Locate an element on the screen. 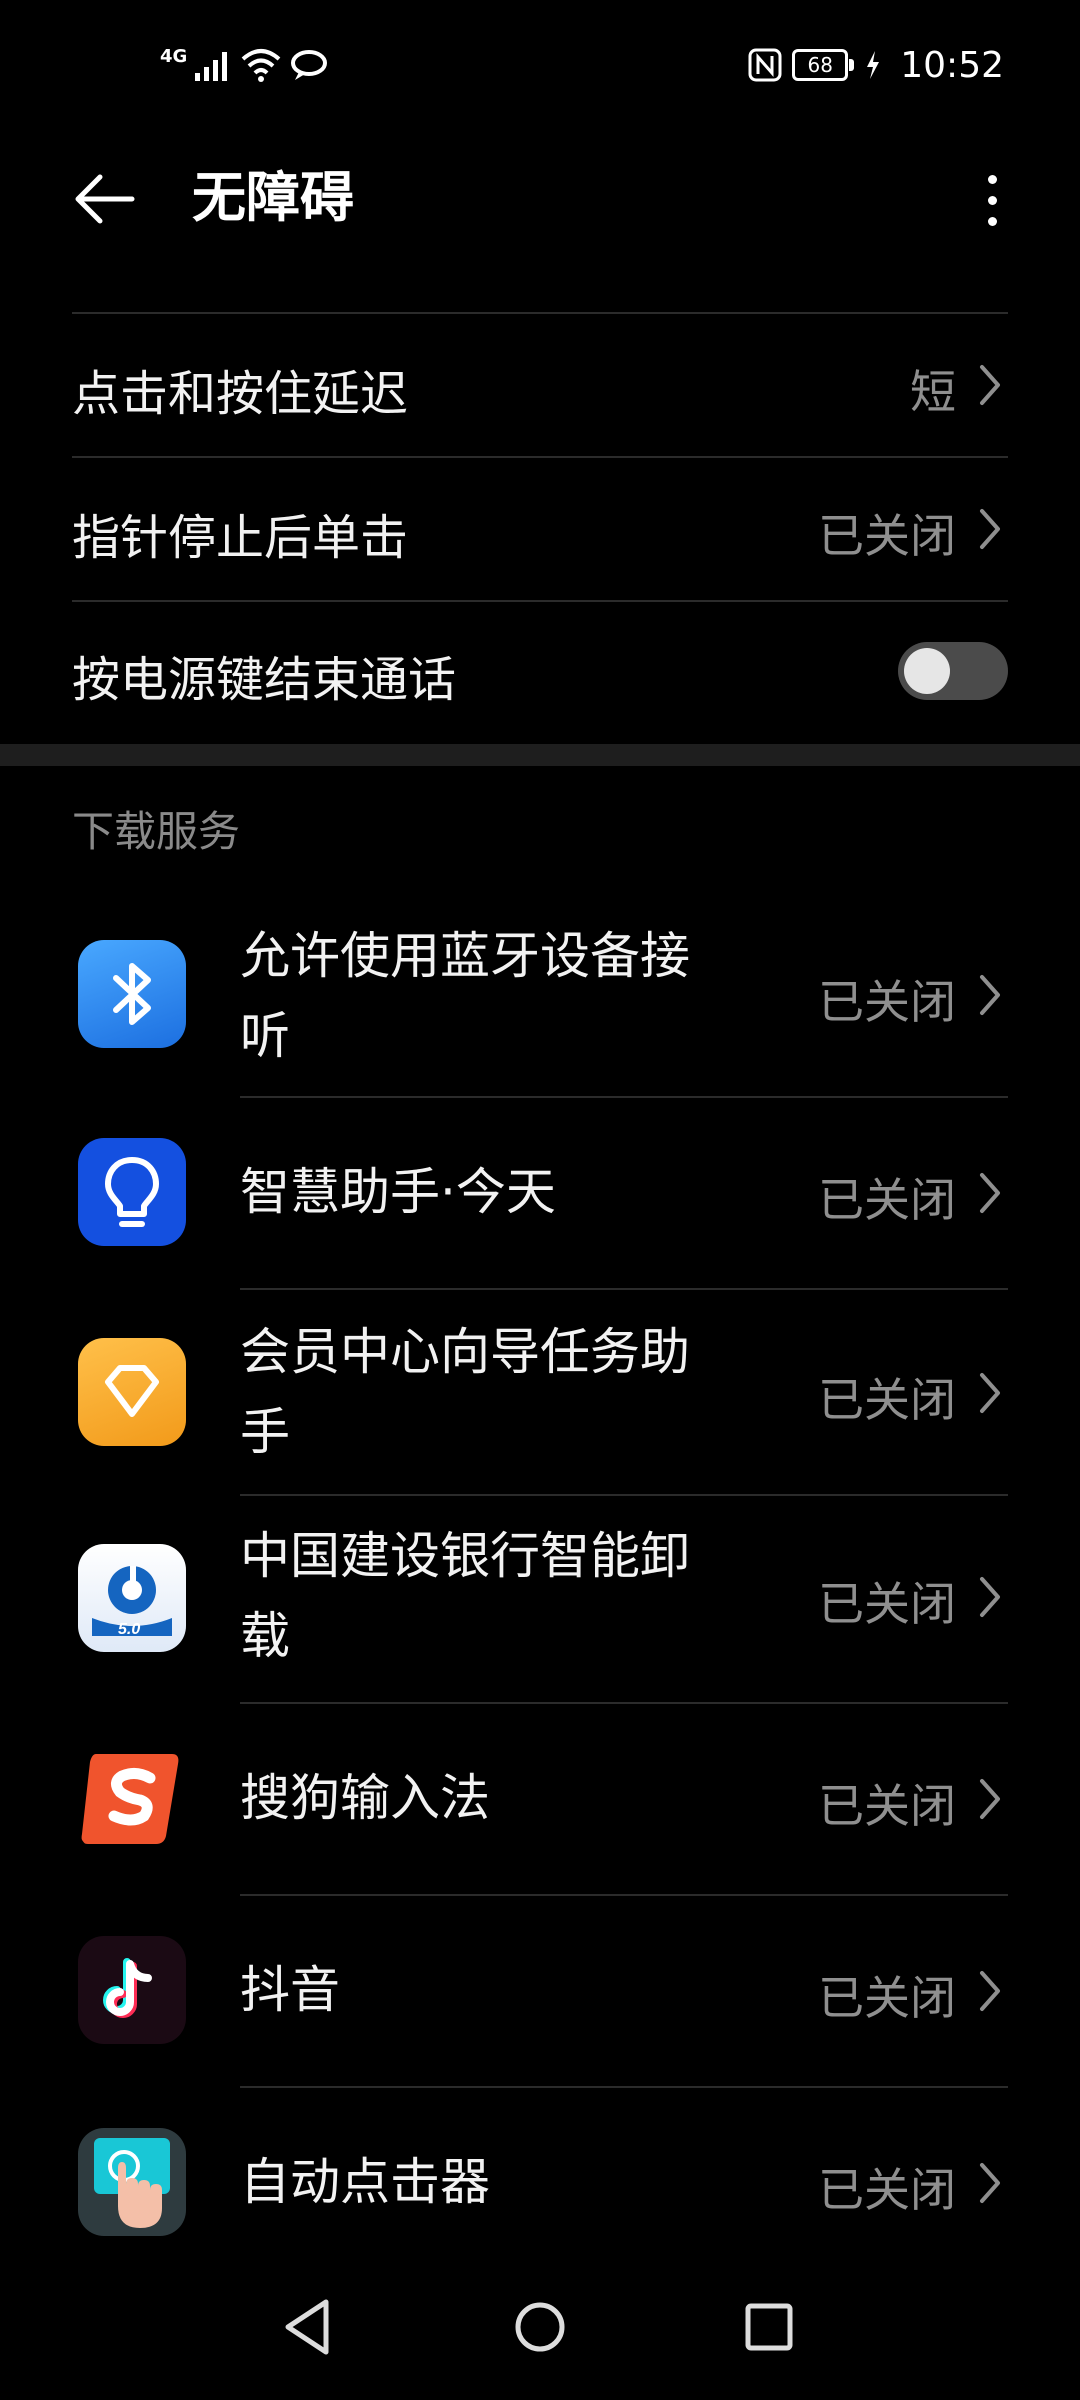  setting-power-ends-call: 按电源键结束通话 is located at coordinates (540, 673).